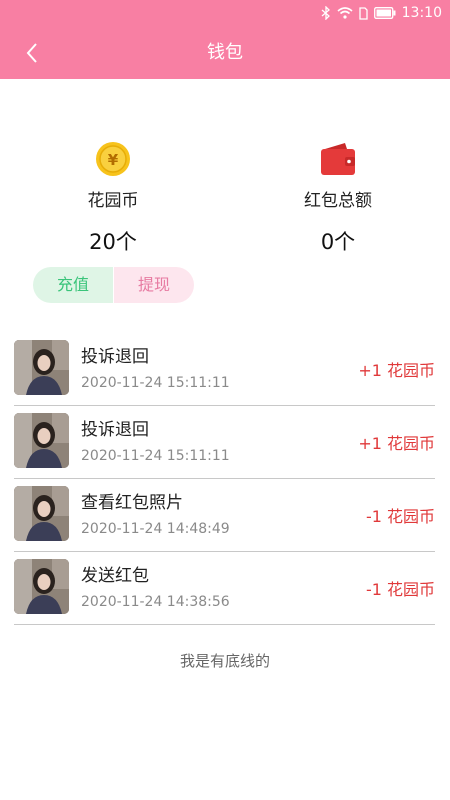  I want to click on app-bar: 钱包, so click(225, 52).